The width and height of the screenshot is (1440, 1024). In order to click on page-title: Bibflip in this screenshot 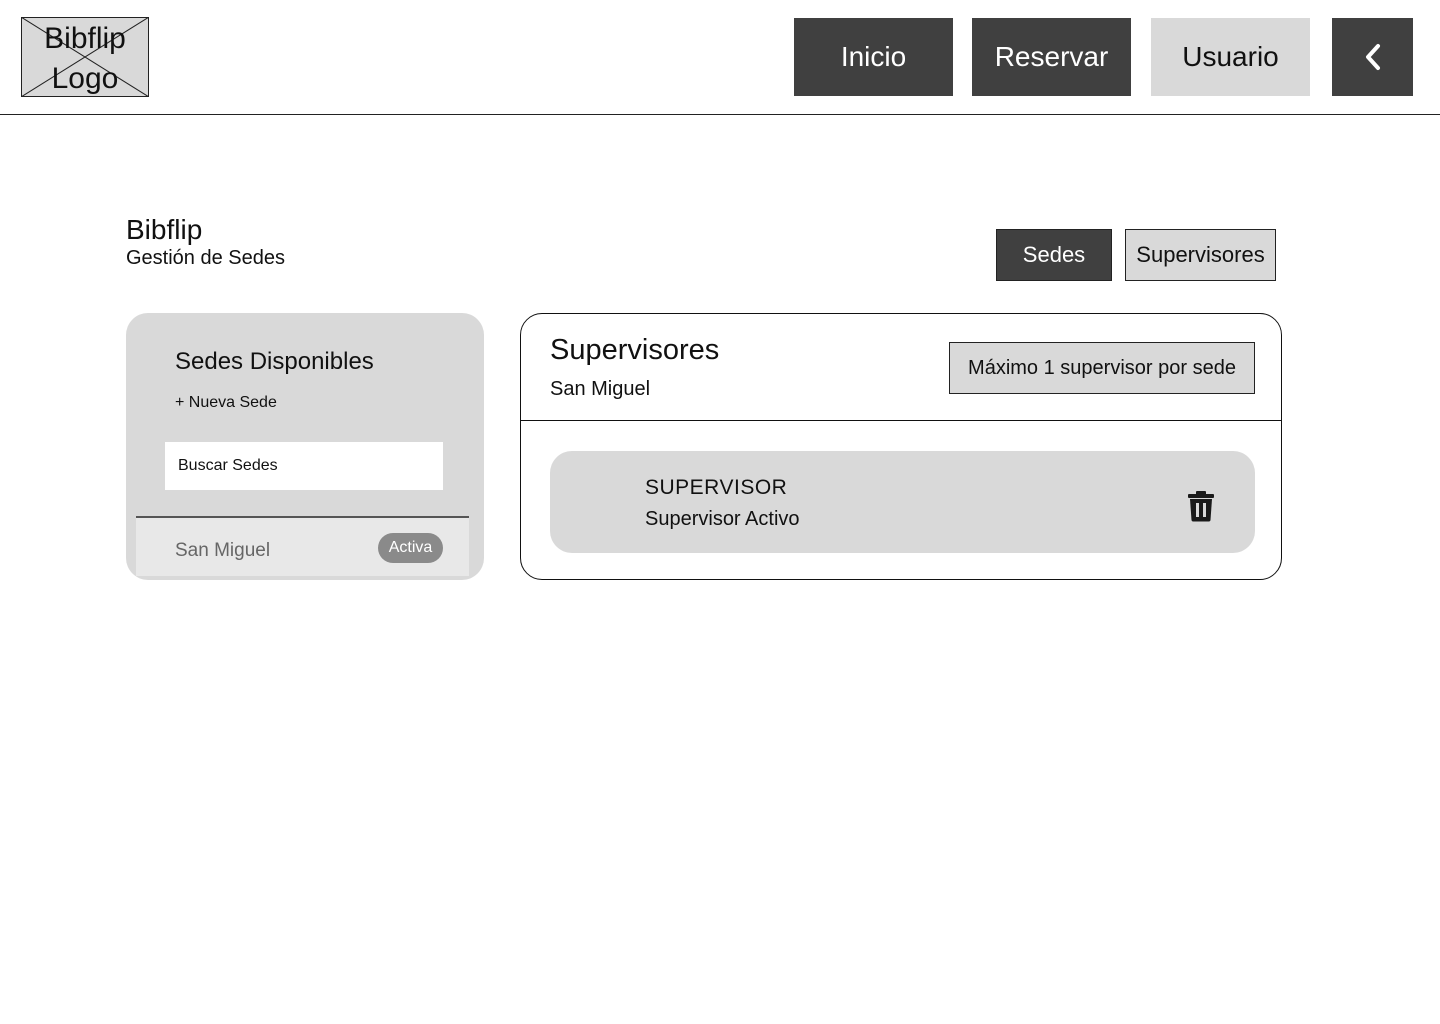, I will do `click(164, 229)`.